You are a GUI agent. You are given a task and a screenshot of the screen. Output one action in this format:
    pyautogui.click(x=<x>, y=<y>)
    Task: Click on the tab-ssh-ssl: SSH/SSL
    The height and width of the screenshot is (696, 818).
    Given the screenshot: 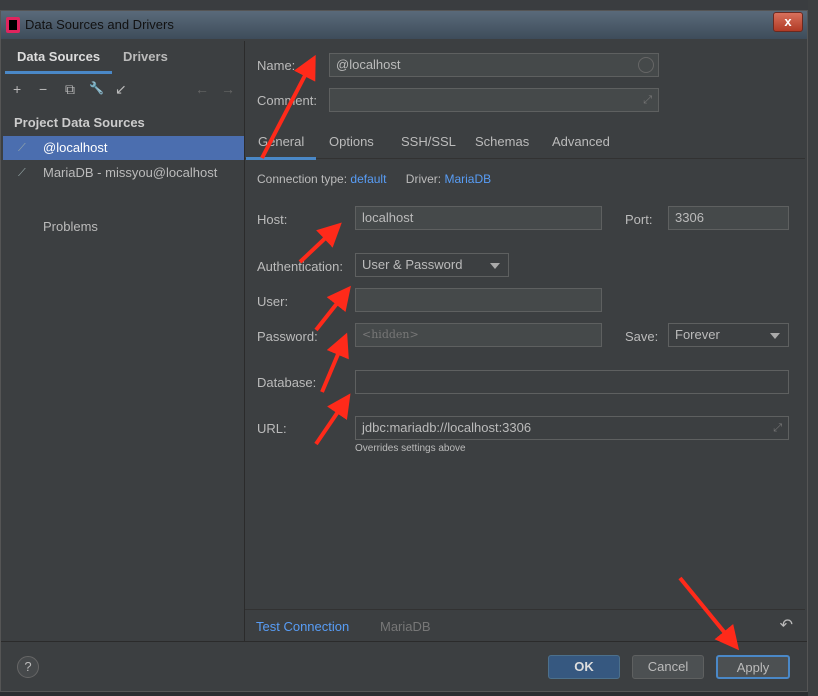 What is the action you would take?
    pyautogui.click(x=428, y=141)
    